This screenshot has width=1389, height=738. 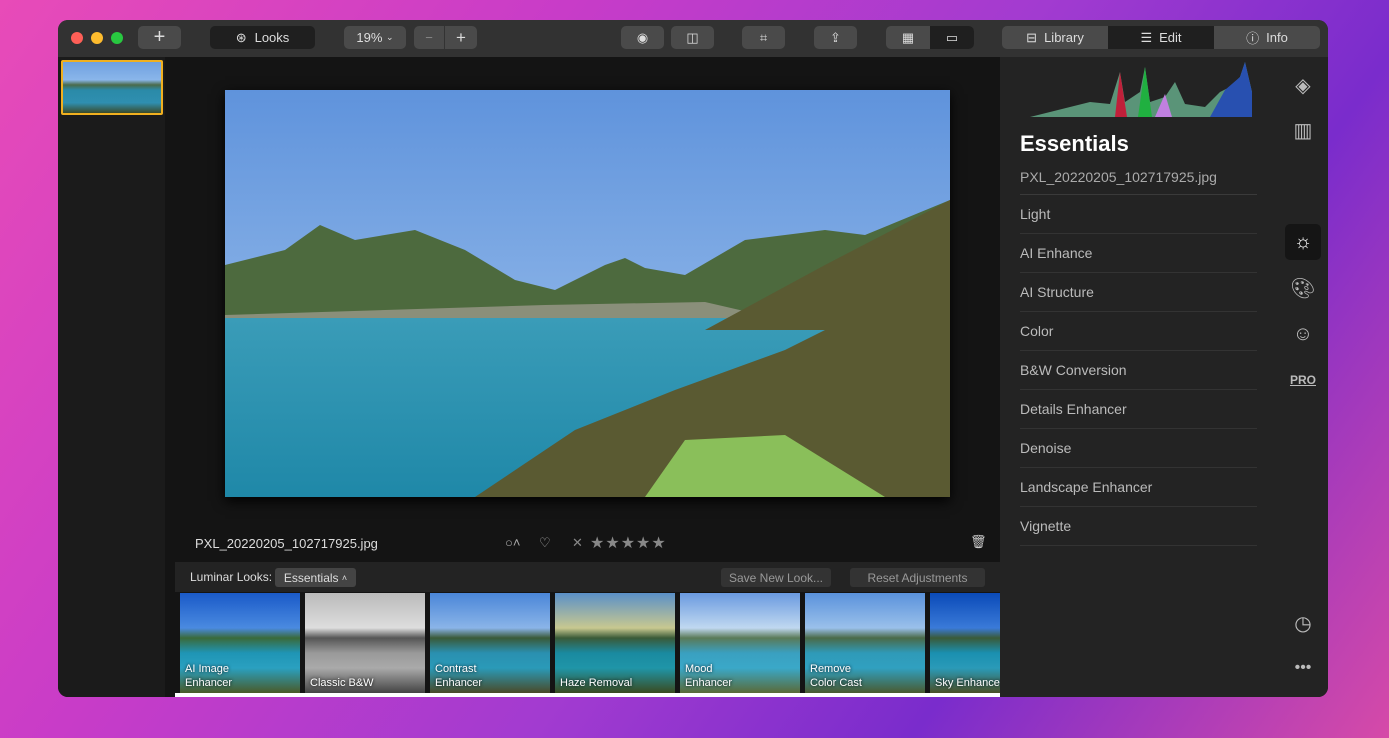 I want to click on minimize-button, so click(x=97, y=38).